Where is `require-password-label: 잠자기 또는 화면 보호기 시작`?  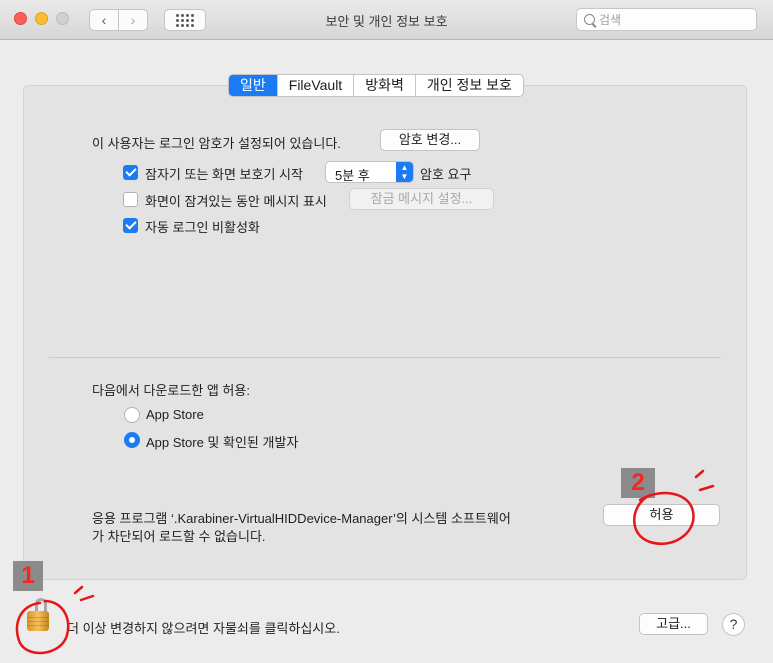
require-password-label: 잠자기 또는 화면 보호기 시작 is located at coordinates (224, 174).